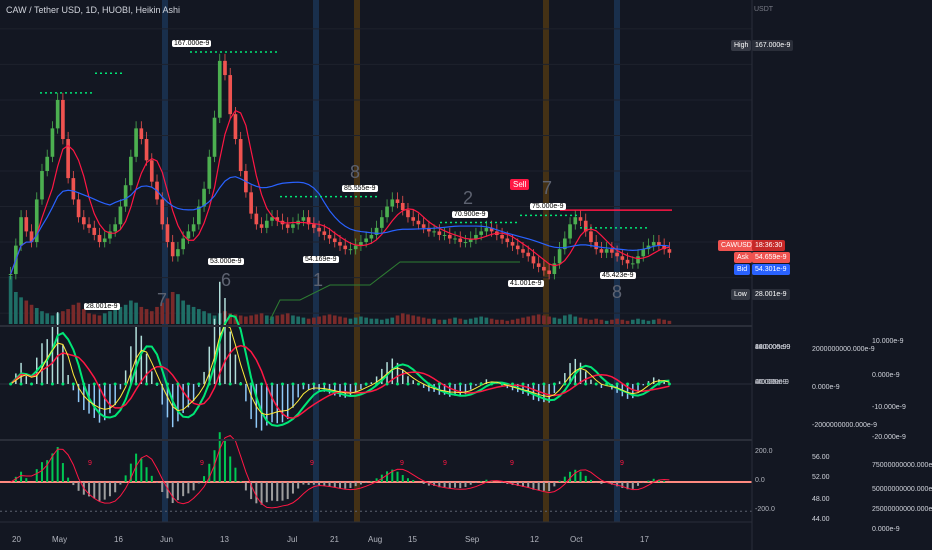 This screenshot has width=932, height=550. I want to click on high-label: High, so click(741, 45).